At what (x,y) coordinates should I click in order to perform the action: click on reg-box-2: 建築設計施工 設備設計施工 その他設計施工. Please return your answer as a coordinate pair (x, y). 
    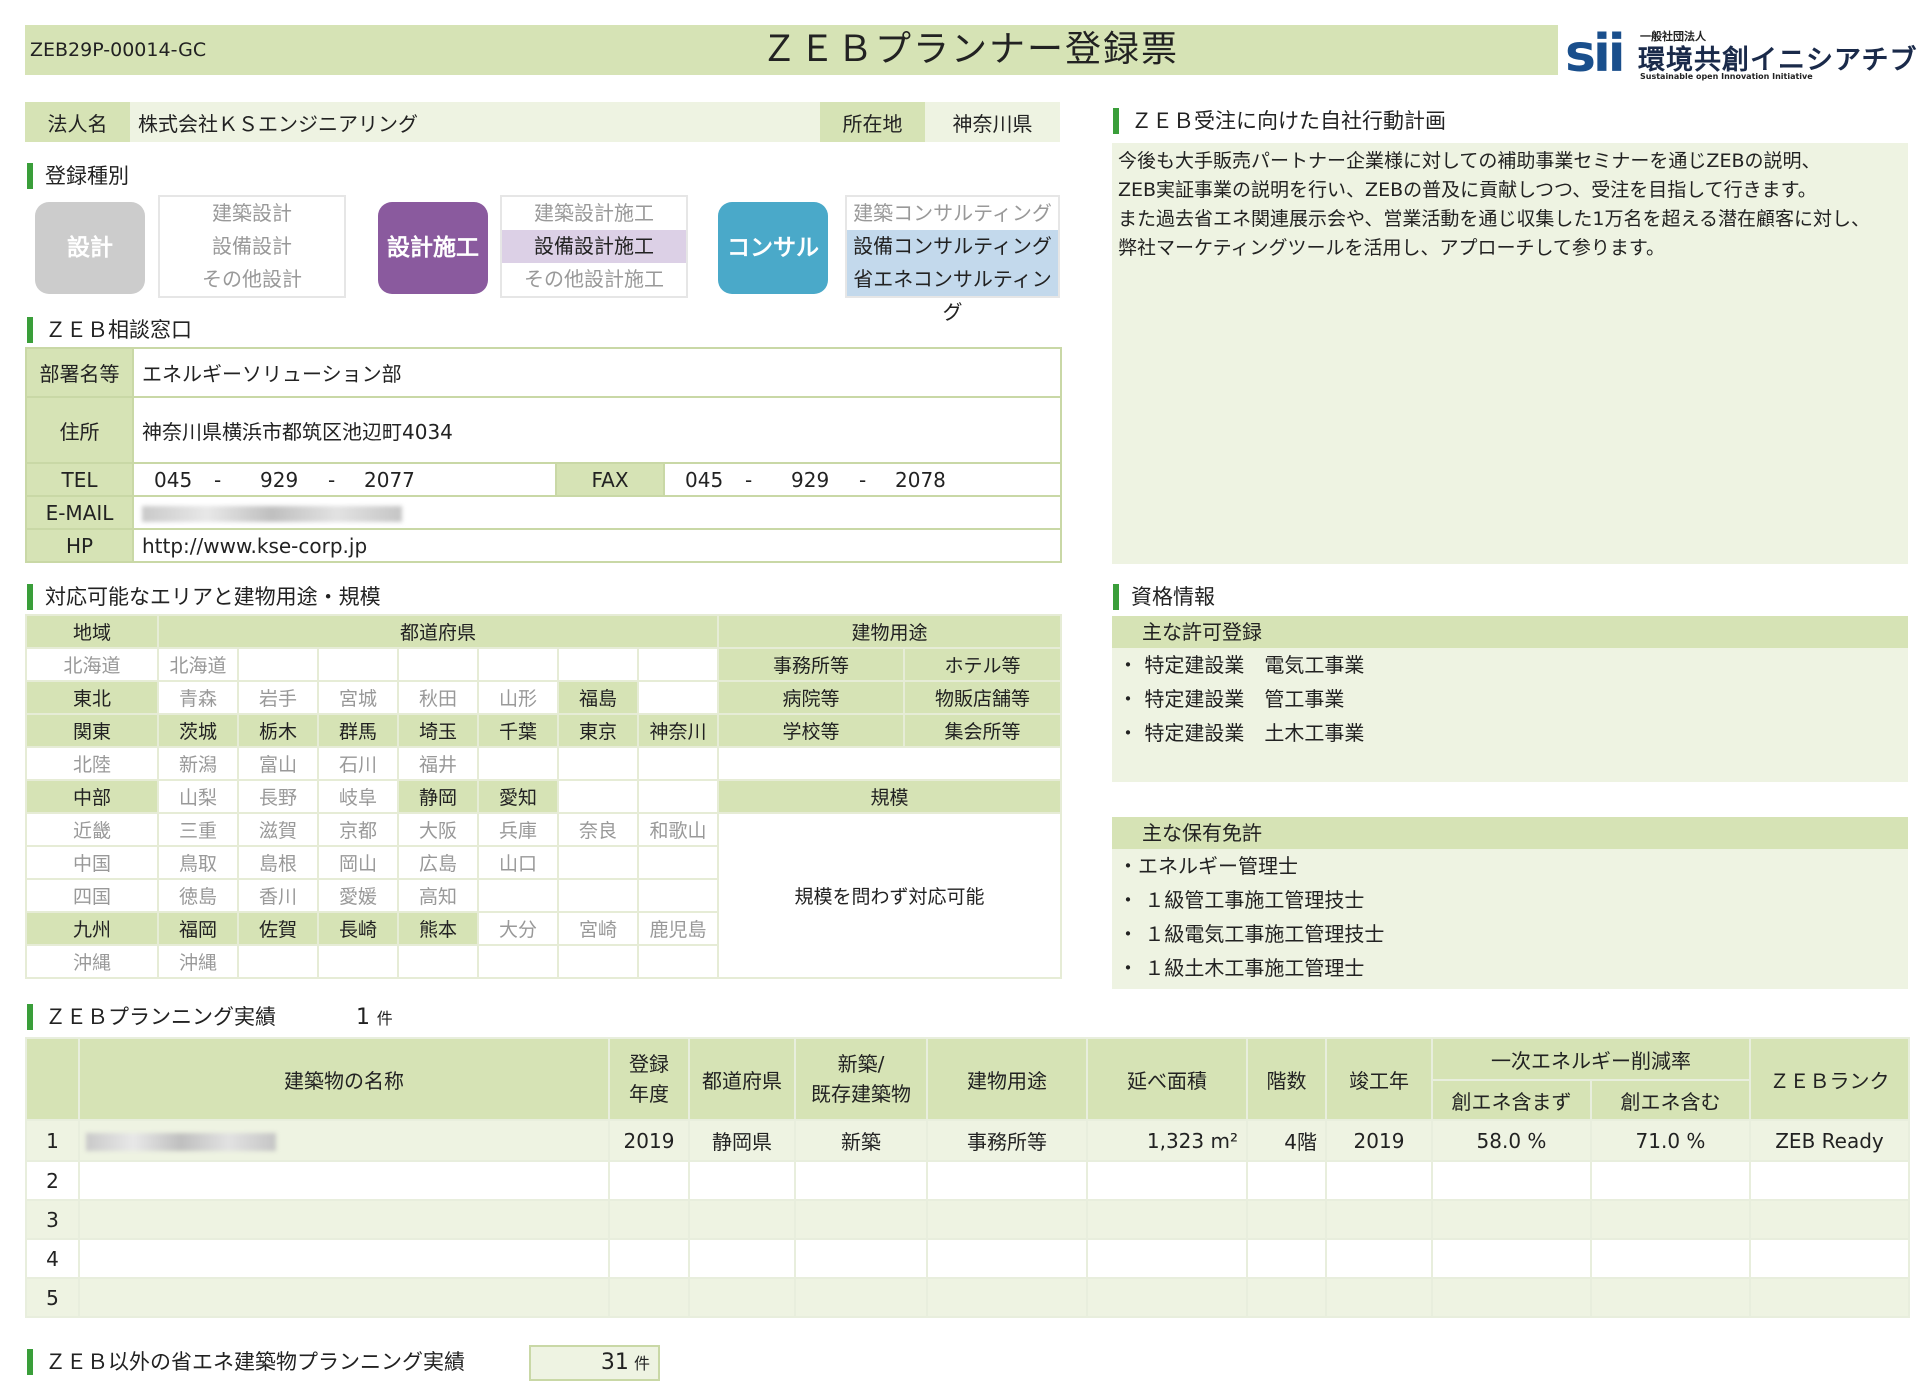
    Looking at the image, I should click on (594, 246).